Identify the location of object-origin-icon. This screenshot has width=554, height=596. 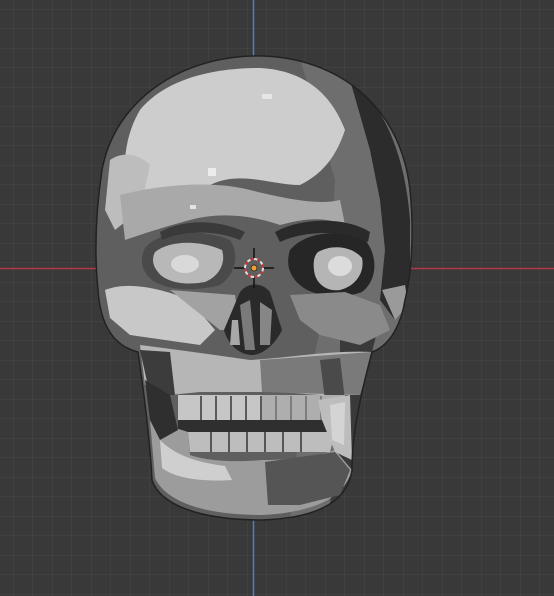
(254, 268).